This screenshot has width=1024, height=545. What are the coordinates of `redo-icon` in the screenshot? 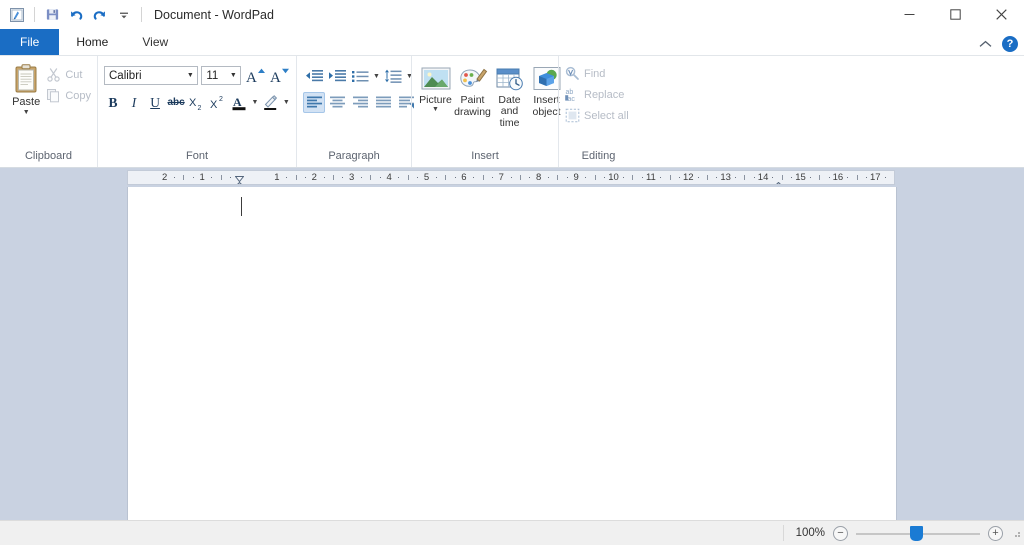 It's located at (100, 15).